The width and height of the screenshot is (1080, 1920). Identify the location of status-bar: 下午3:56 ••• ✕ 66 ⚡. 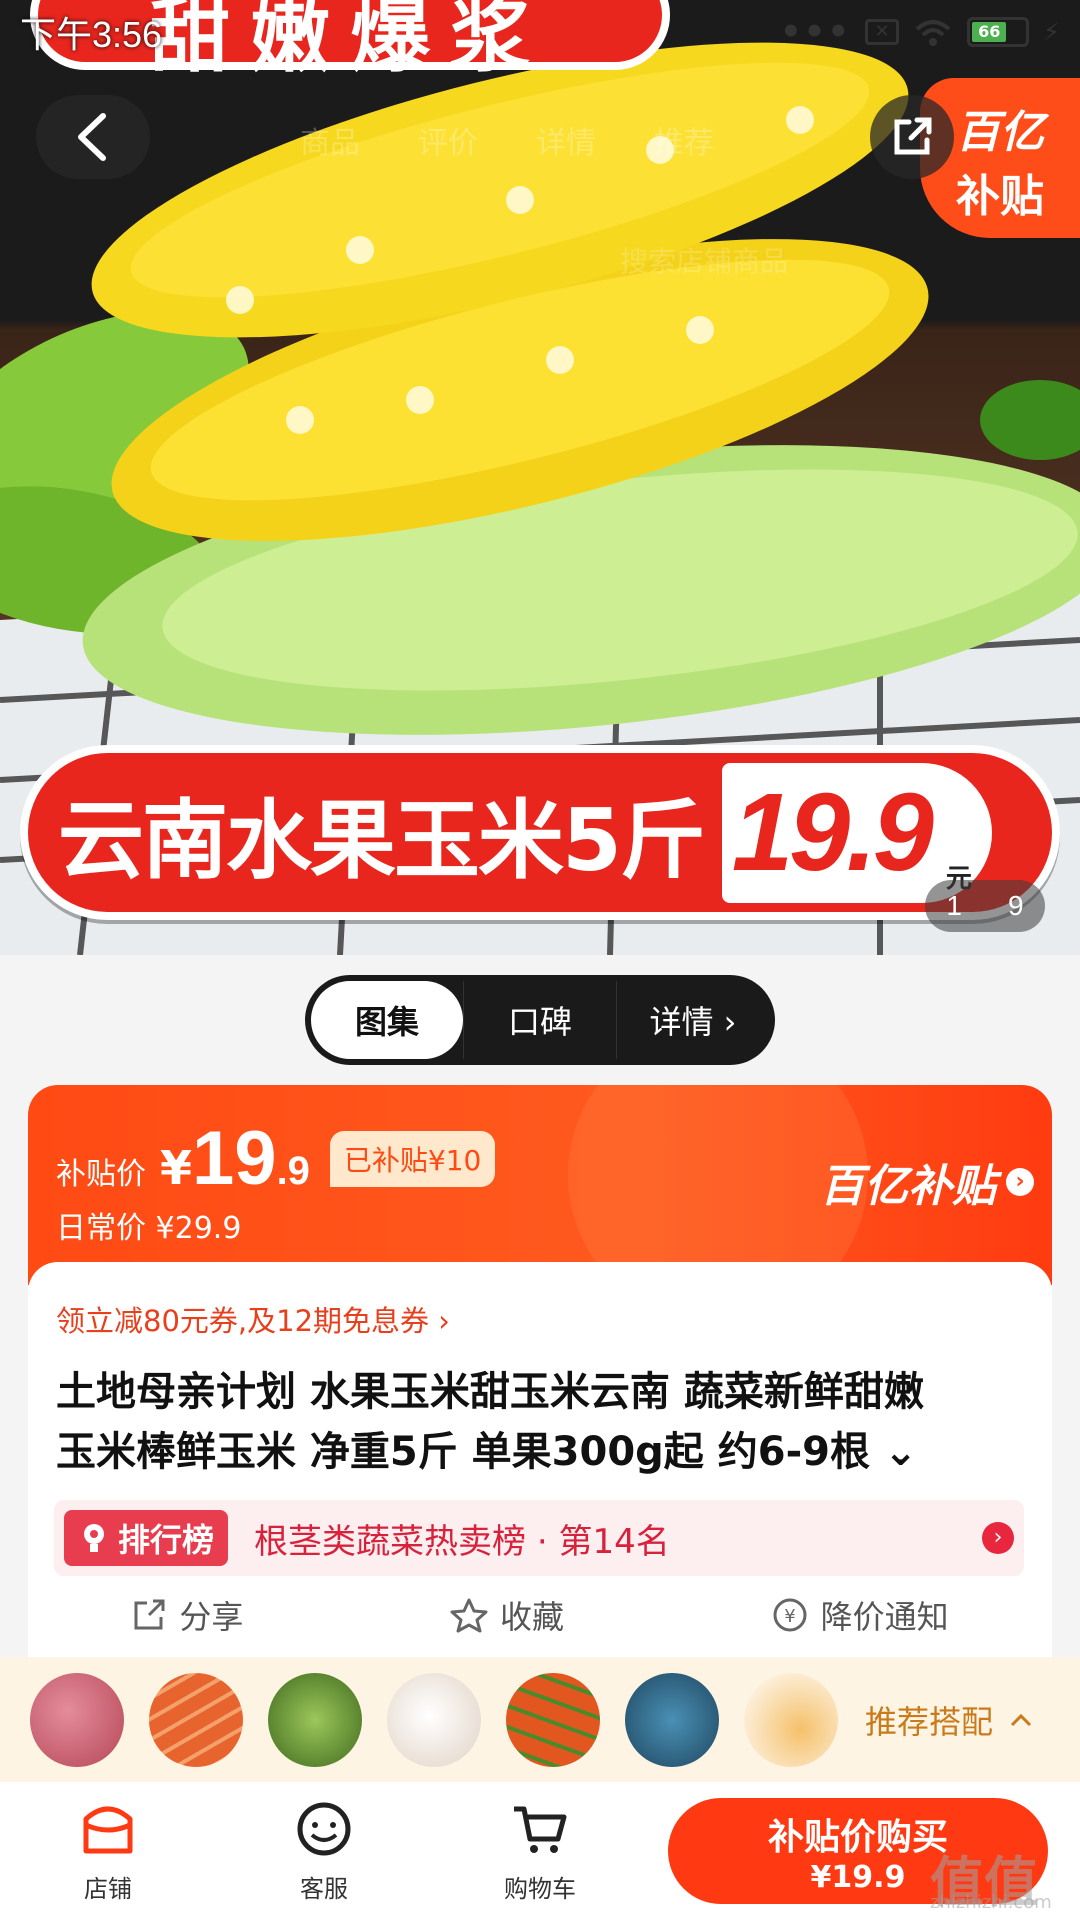
(540, 32).